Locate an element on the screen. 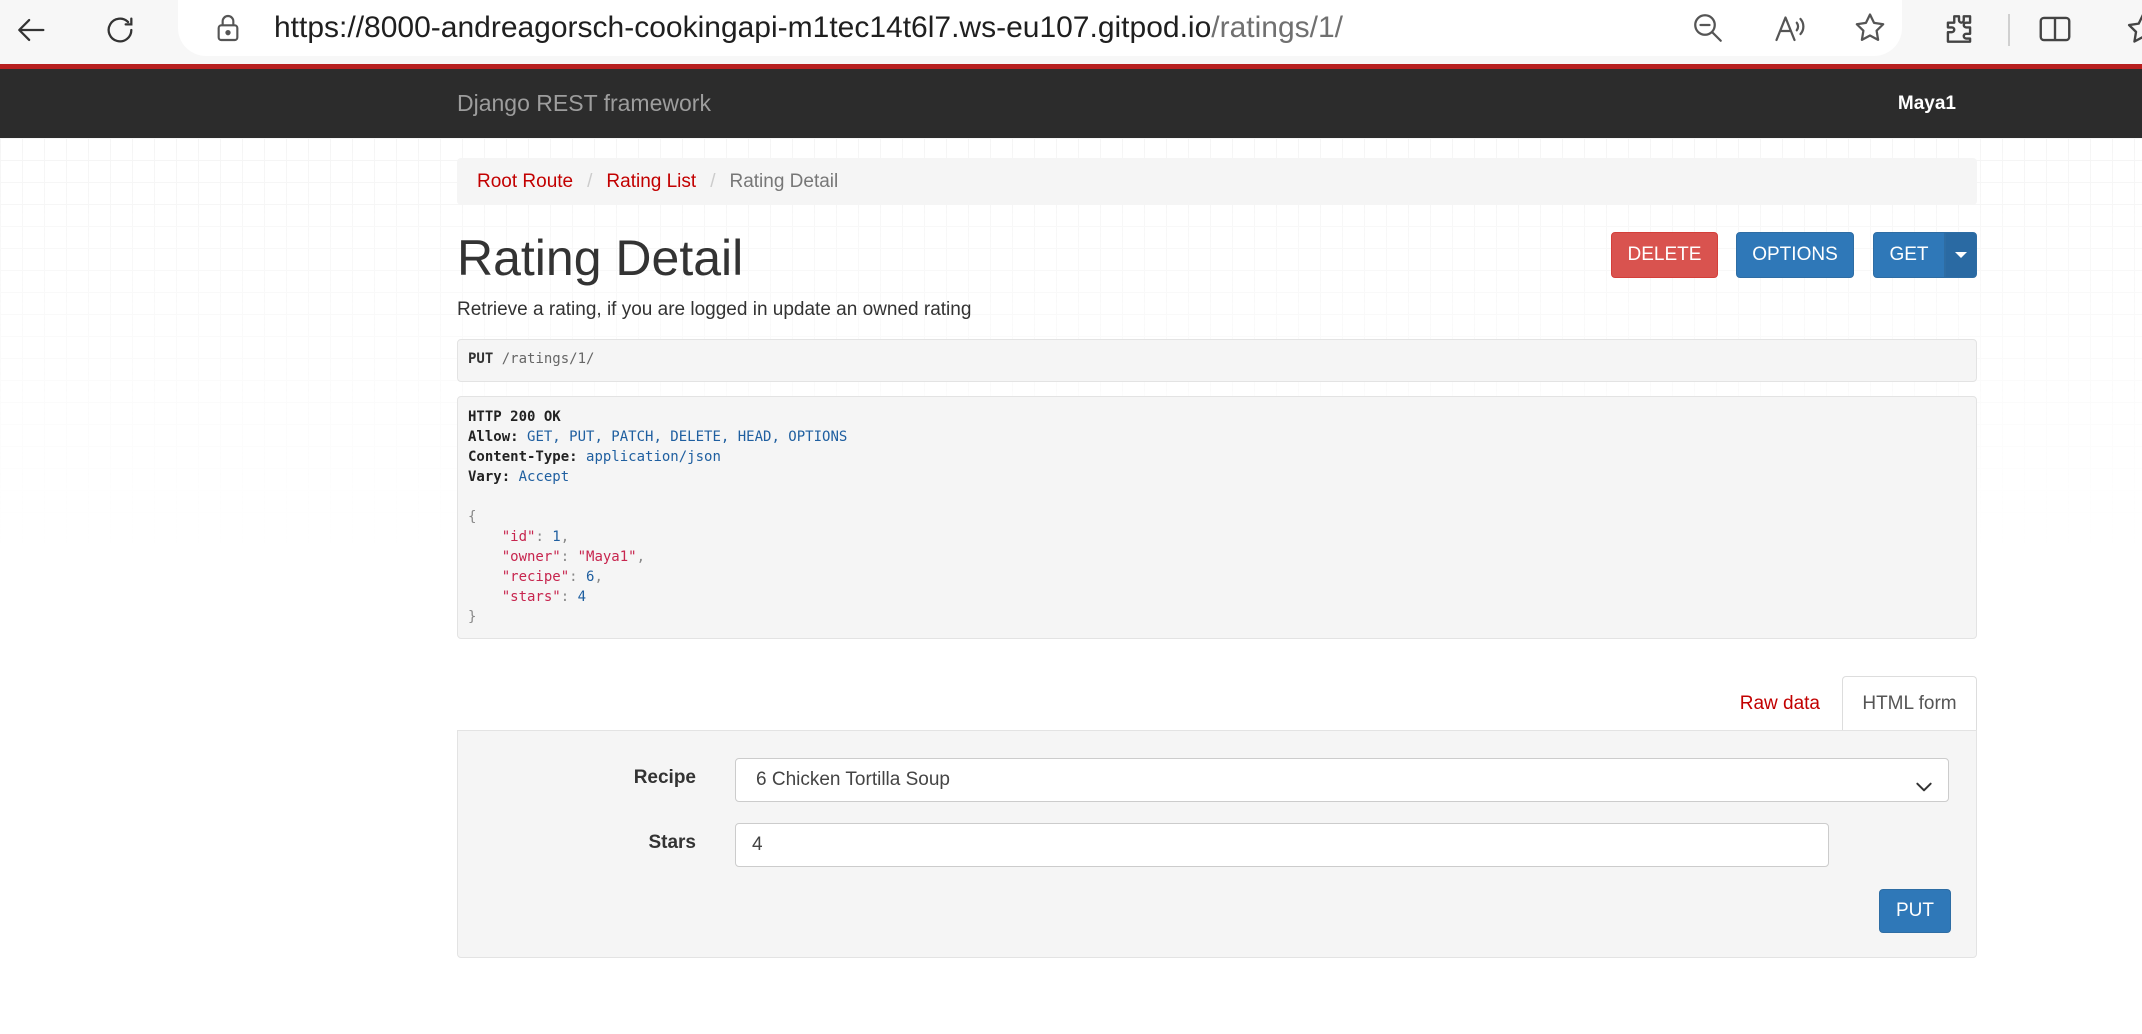 This screenshot has width=2142, height=1034. response-status: HTTP 200 OK is located at coordinates (514, 417).